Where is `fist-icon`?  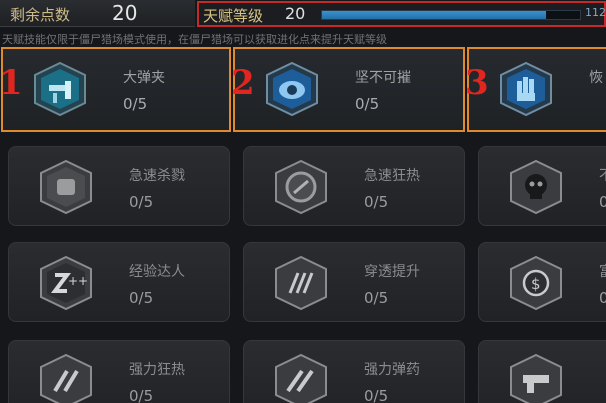 fist-icon is located at coordinates (66, 187).